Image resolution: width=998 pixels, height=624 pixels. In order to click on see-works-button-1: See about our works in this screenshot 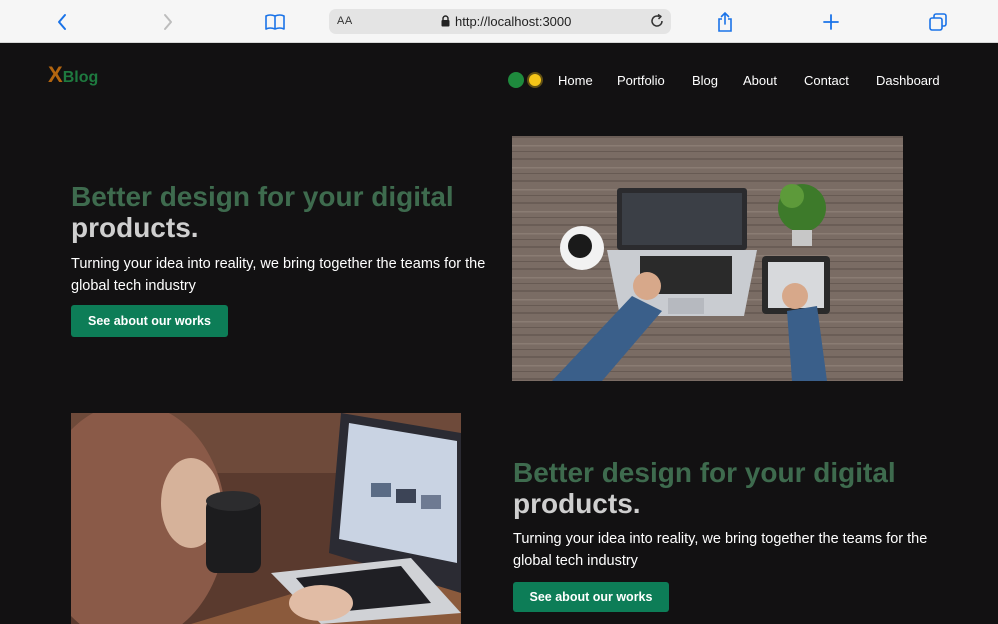, I will do `click(149, 321)`.